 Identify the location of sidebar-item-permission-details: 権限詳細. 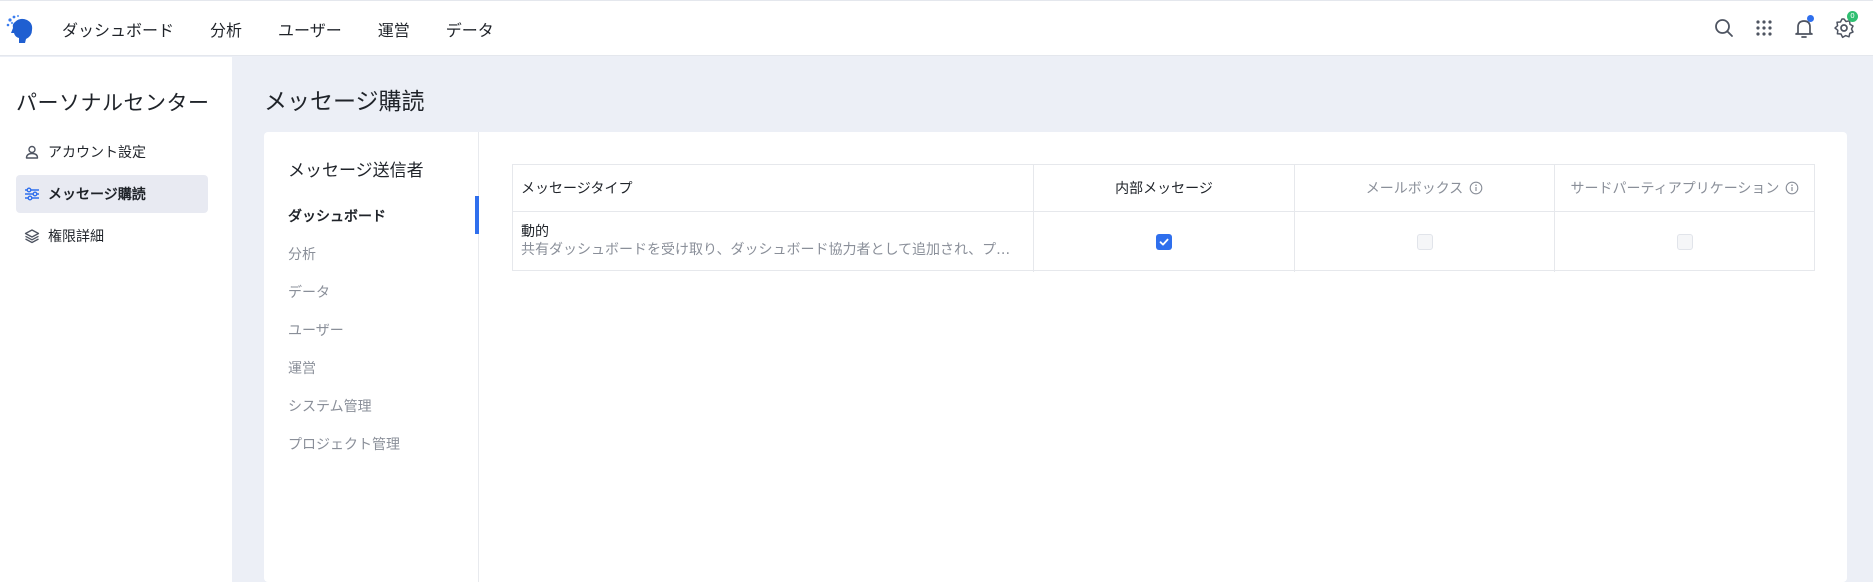
(112, 236).